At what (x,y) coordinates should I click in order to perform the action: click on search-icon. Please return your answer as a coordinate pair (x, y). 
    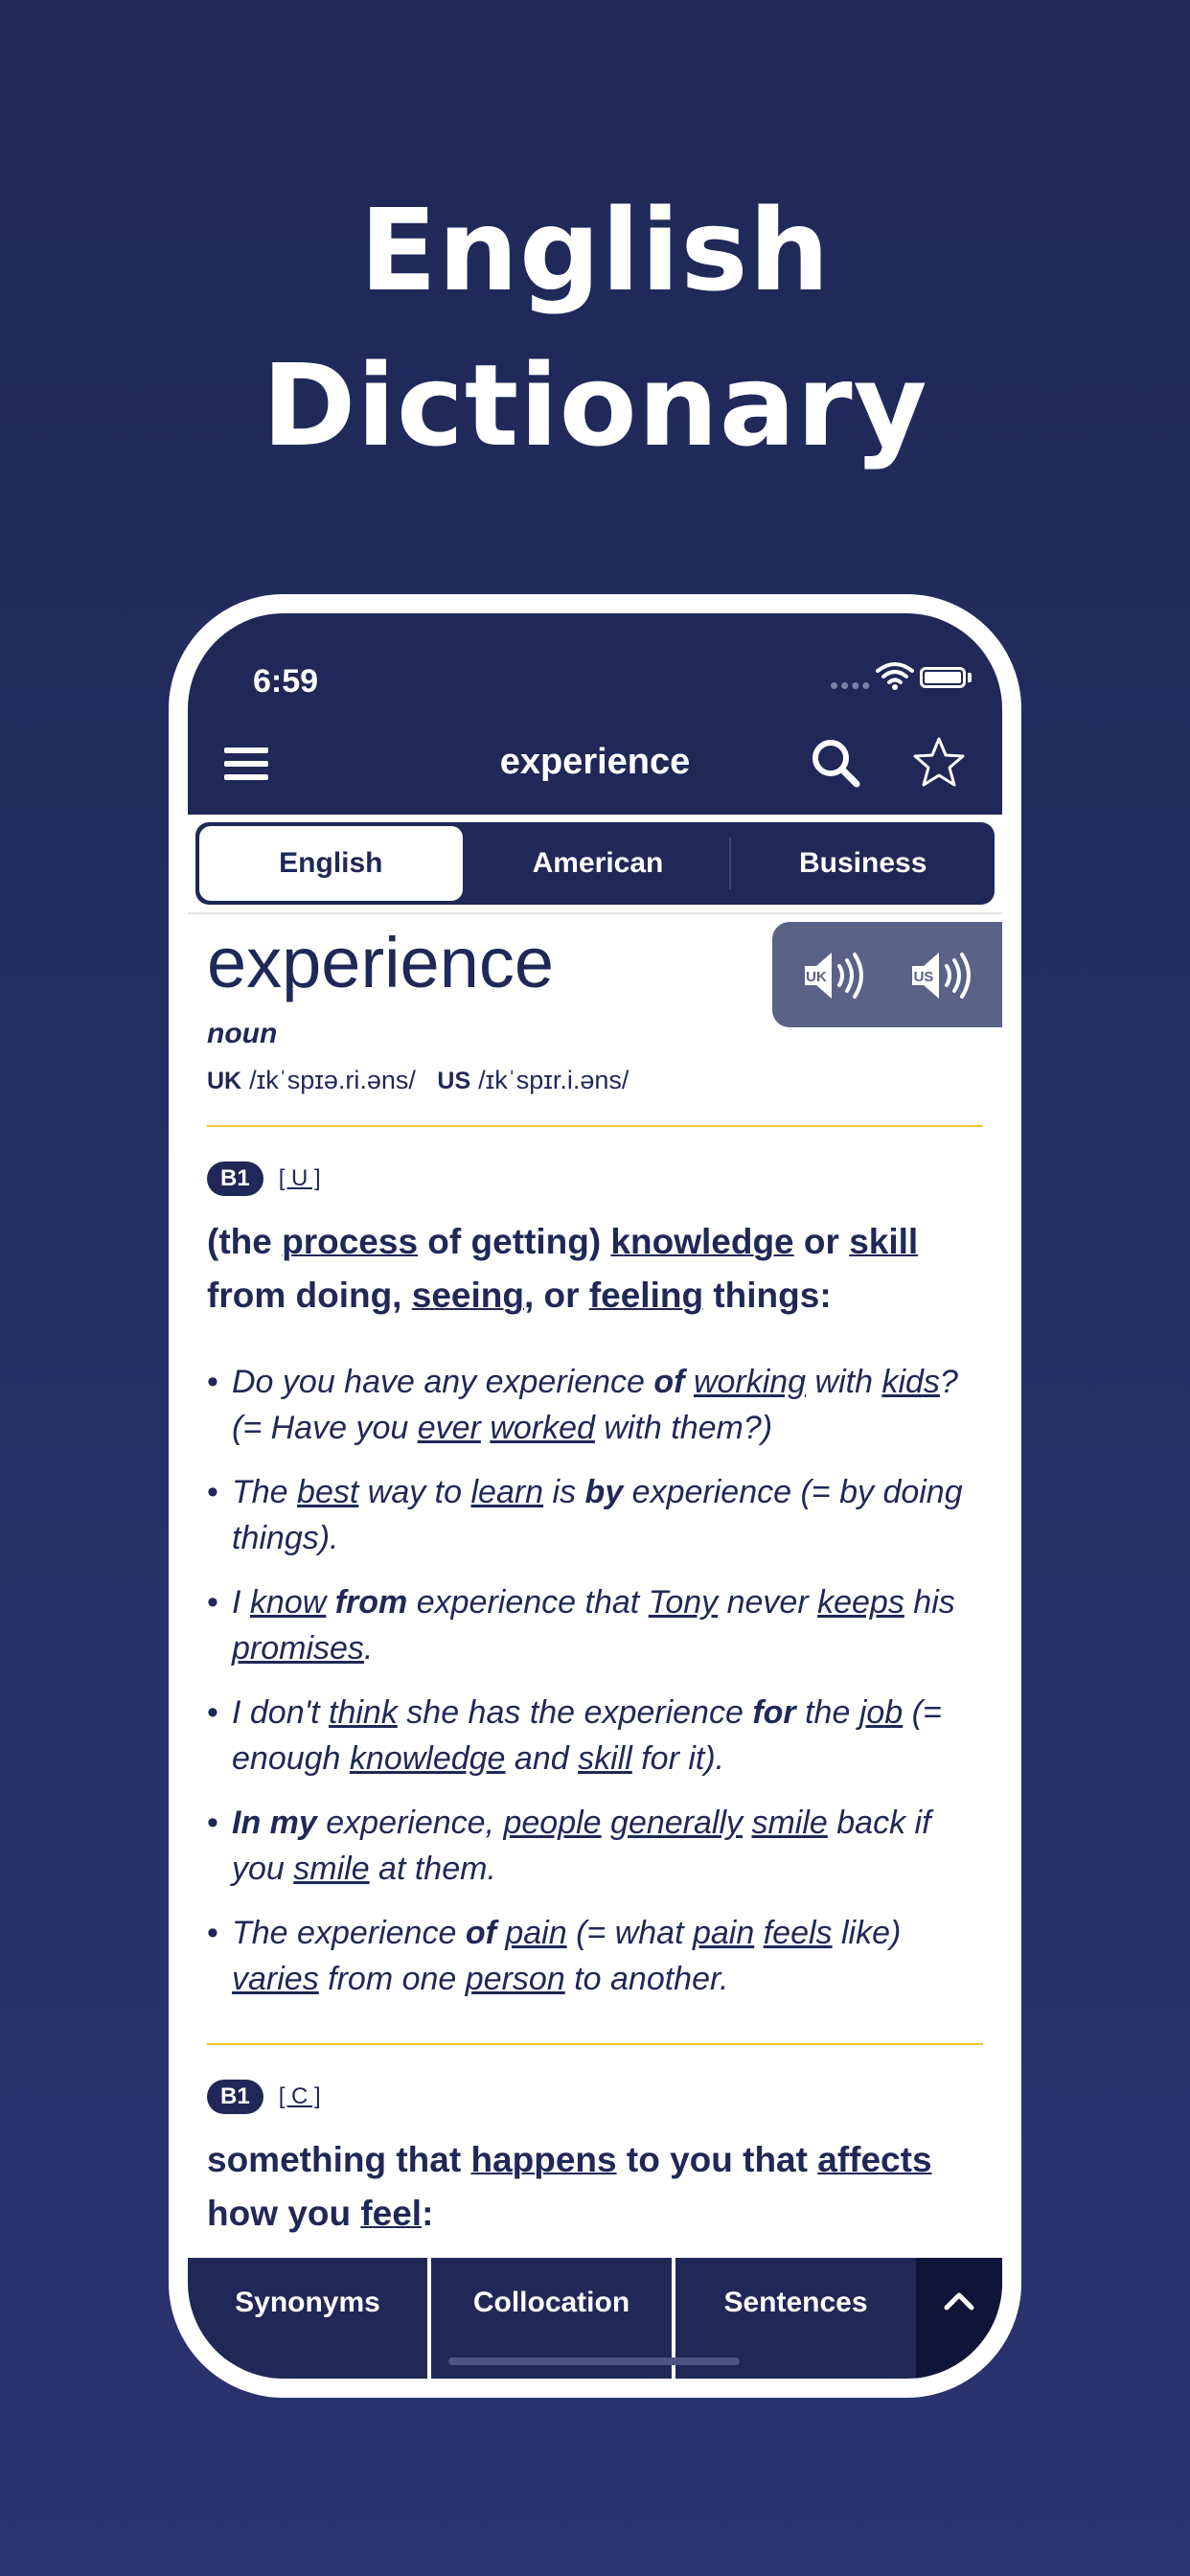
    Looking at the image, I should click on (836, 763).